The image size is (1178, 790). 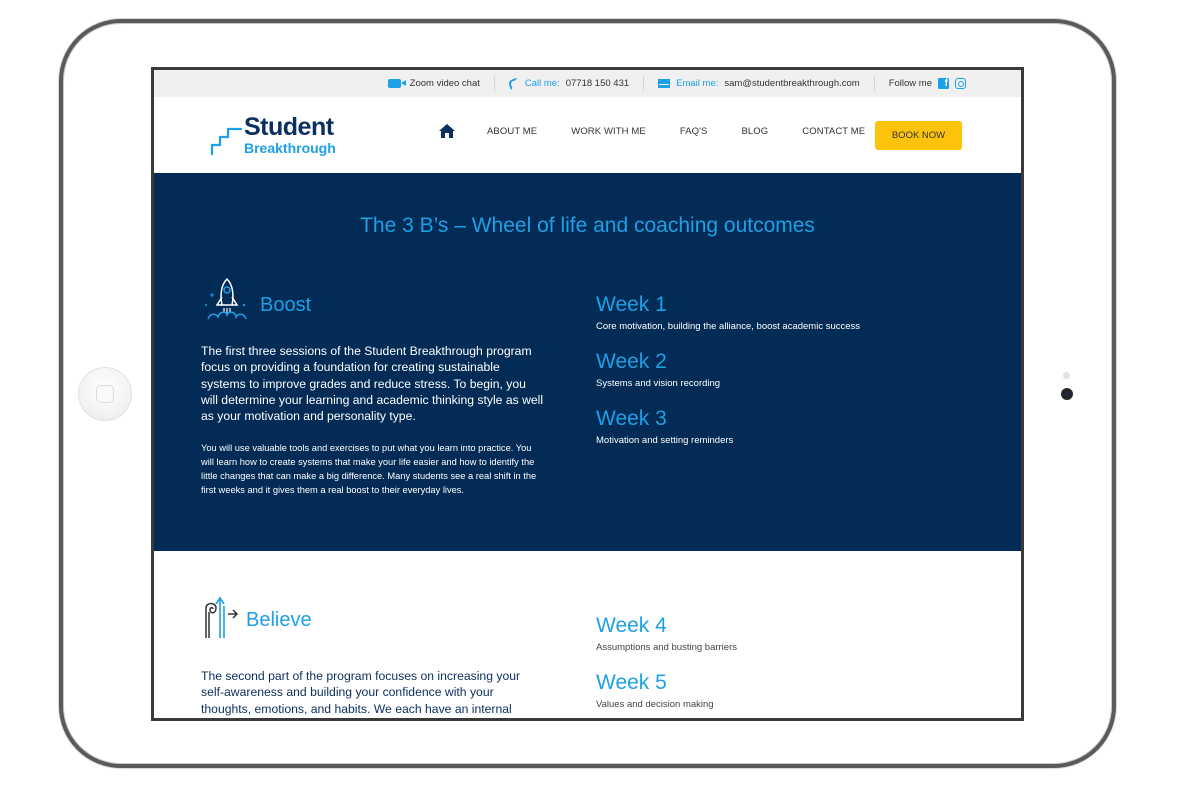 I want to click on home-icon, so click(x=447, y=131).